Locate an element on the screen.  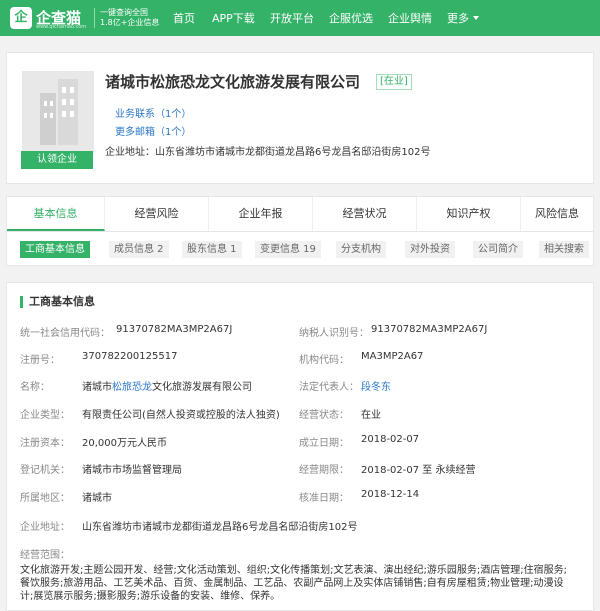
subtab-members: 成员信息 2 is located at coordinates (139, 249).